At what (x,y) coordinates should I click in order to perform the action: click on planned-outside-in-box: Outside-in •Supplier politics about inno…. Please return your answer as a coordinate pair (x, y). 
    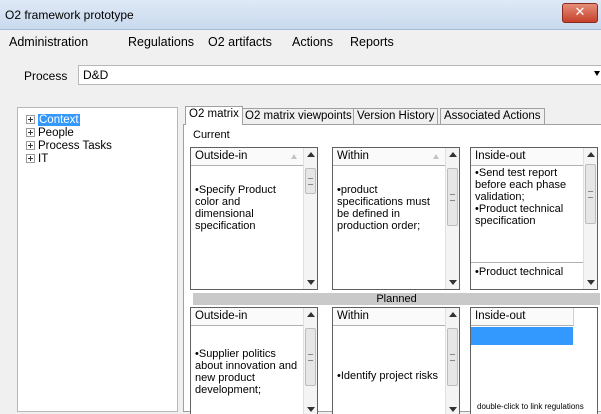
    Looking at the image, I should click on (254, 360).